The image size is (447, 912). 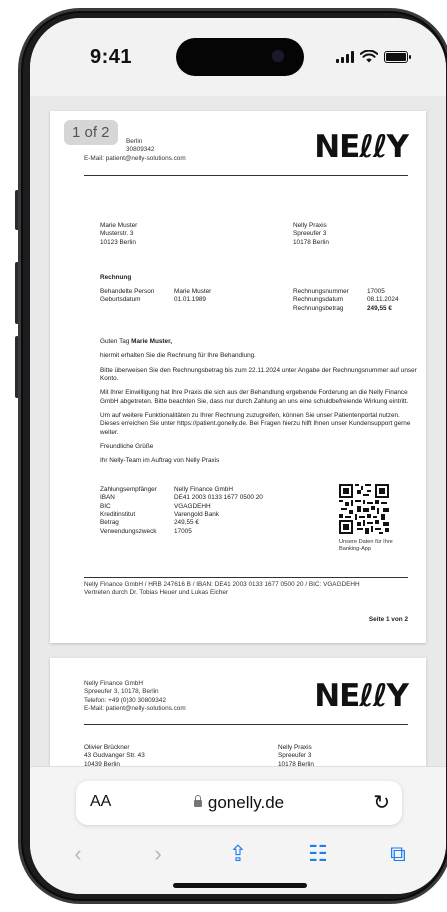 What do you see at coordinates (366, 546) in the screenshot?
I see `qr-caption: Unsere Daten für Ihre Banking-App` at bounding box center [366, 546].